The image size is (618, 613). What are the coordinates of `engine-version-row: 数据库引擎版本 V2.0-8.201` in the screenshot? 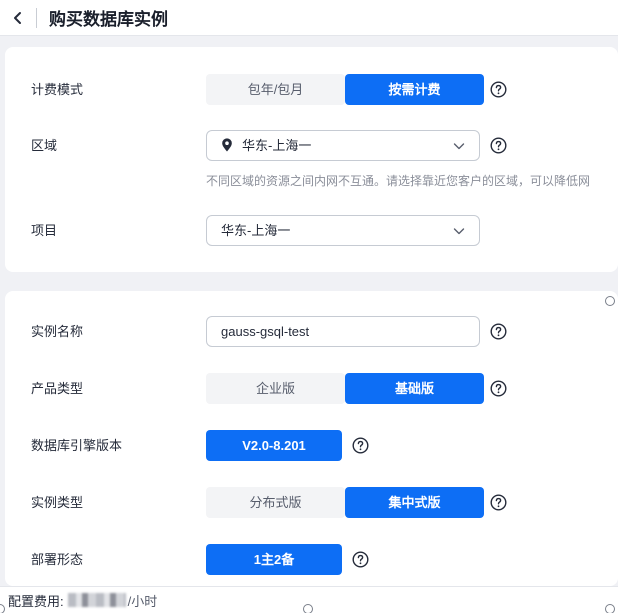 It's located at (311, 446).